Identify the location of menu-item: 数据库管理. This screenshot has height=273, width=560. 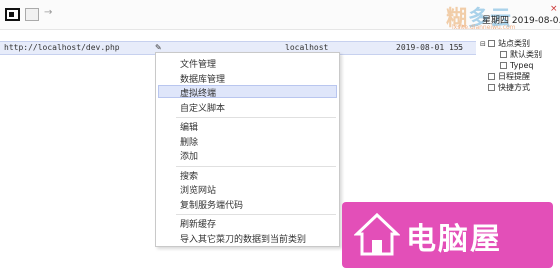
(202, 78).